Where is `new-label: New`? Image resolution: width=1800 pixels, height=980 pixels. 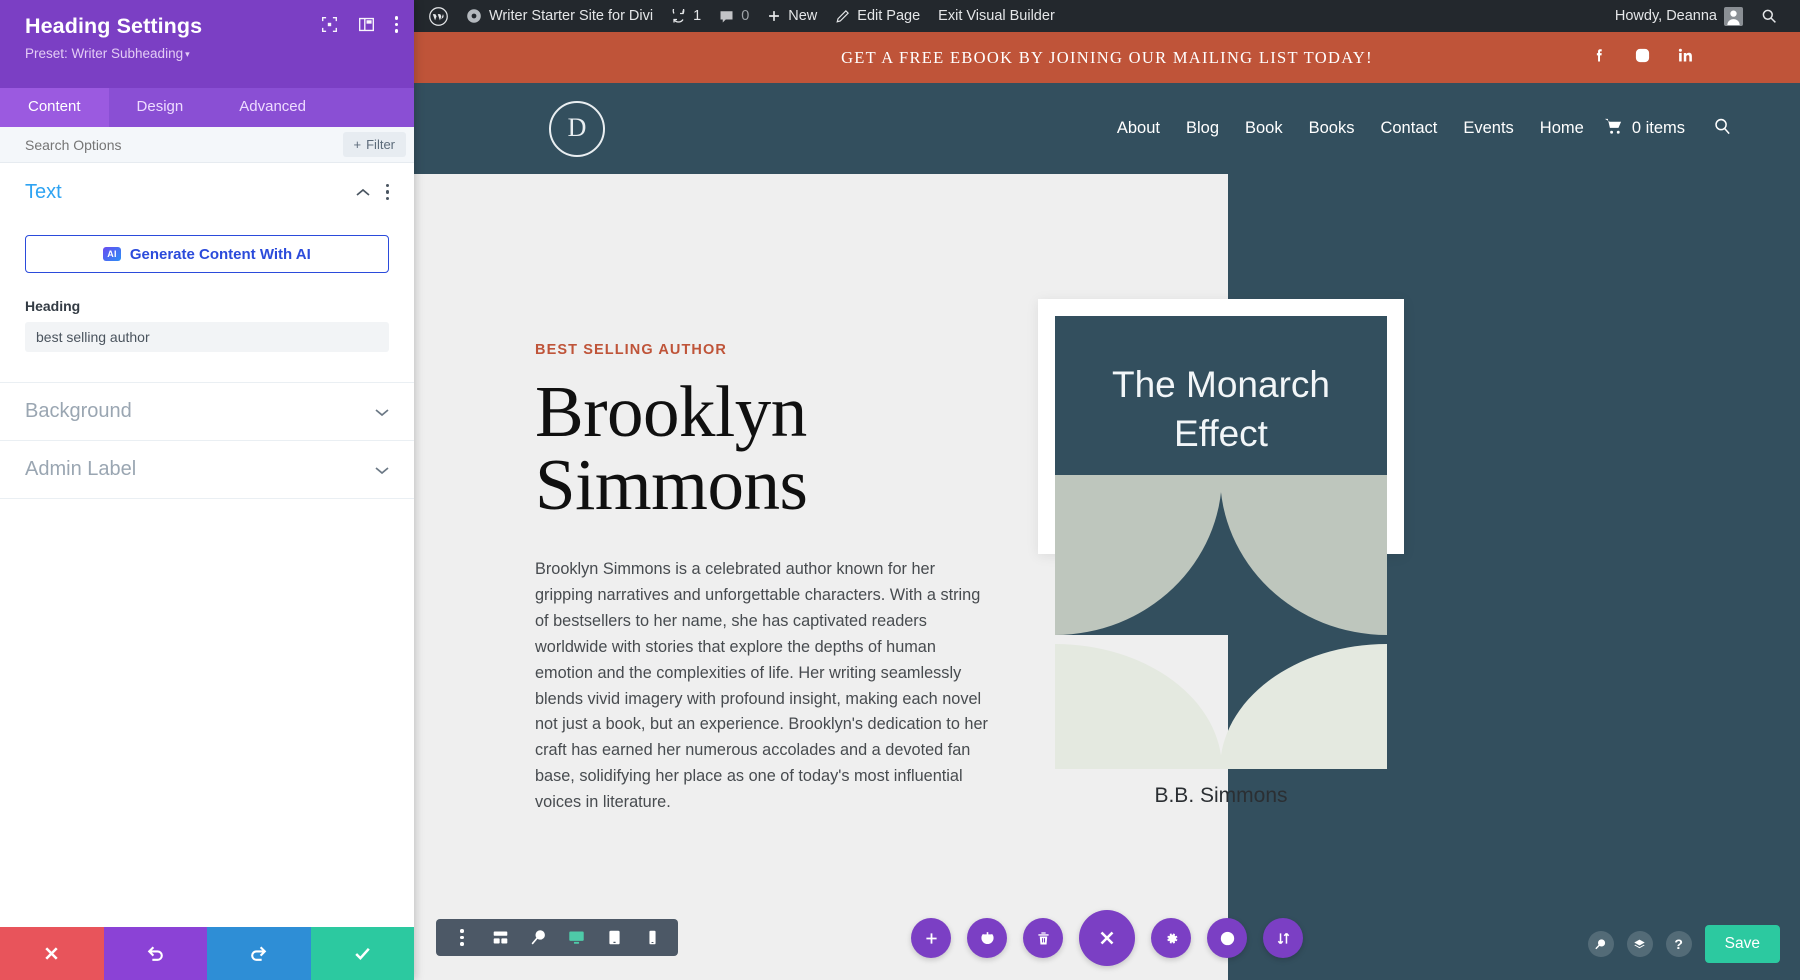
new-label: New is located at coordinates (803, 16).